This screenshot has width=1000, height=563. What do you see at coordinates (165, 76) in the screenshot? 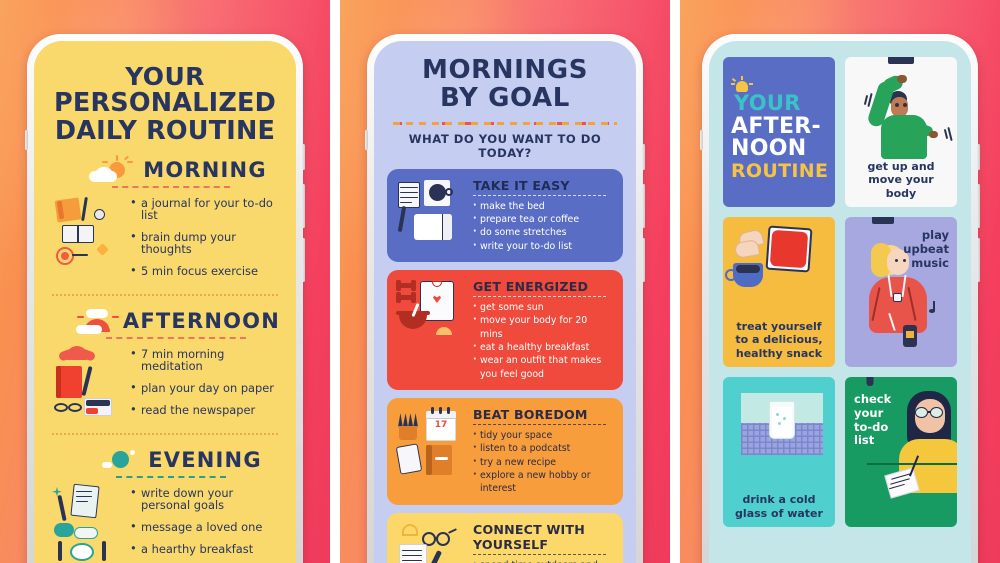
I see `title-line-1: YOUR` at bounding box center [165, 76].